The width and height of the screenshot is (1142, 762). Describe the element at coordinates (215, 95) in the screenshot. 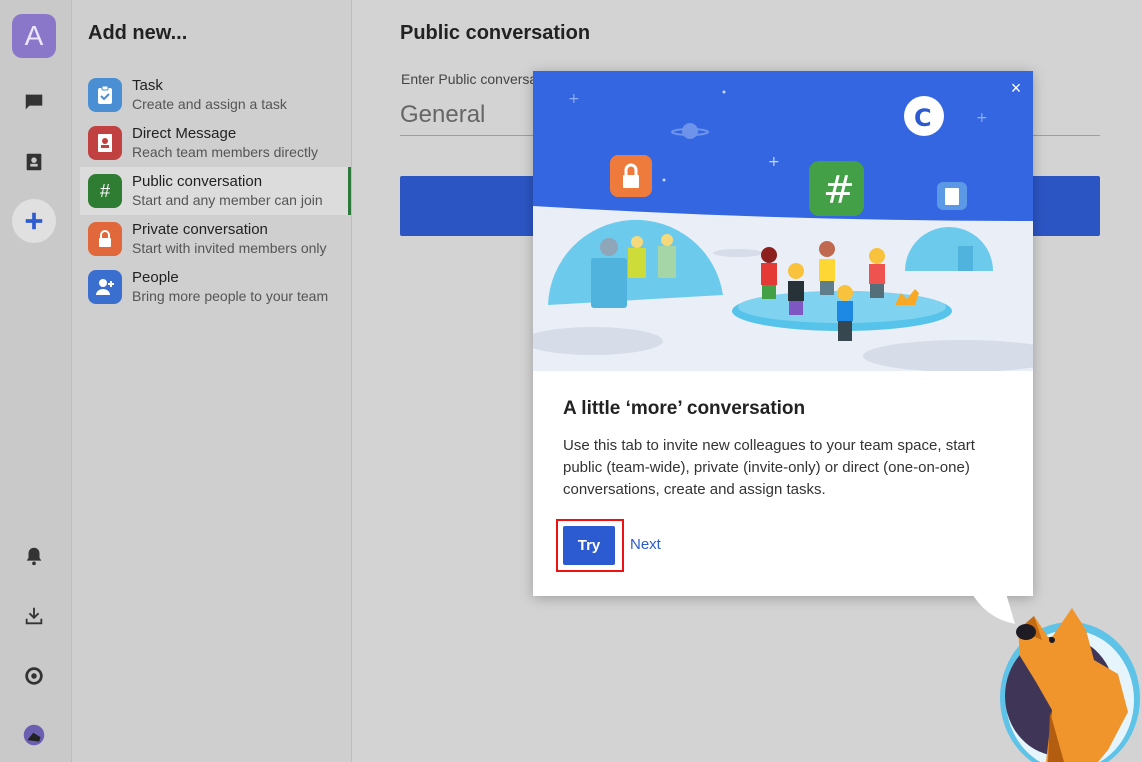

I see `add-item-task: Task Create and assign a task` at that location.